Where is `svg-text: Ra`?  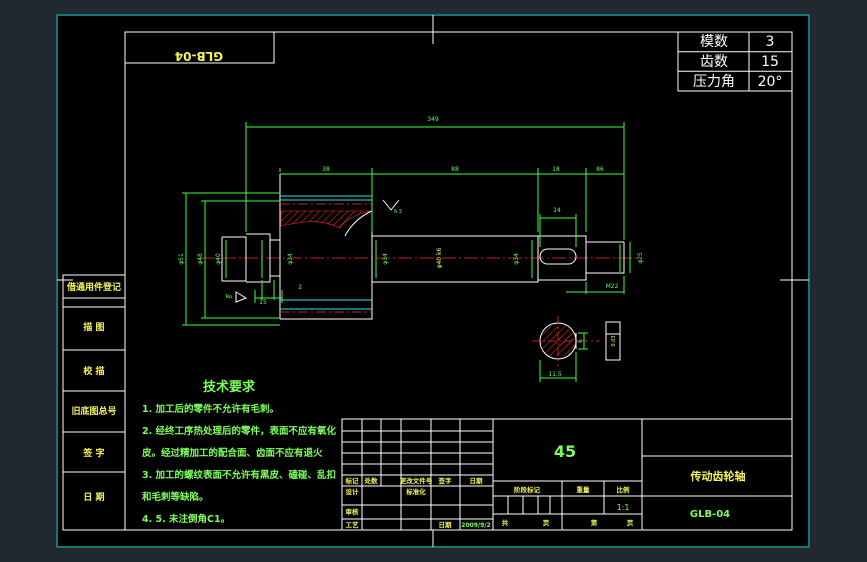
svg-text: Ra is located at coordinates (229, 297).